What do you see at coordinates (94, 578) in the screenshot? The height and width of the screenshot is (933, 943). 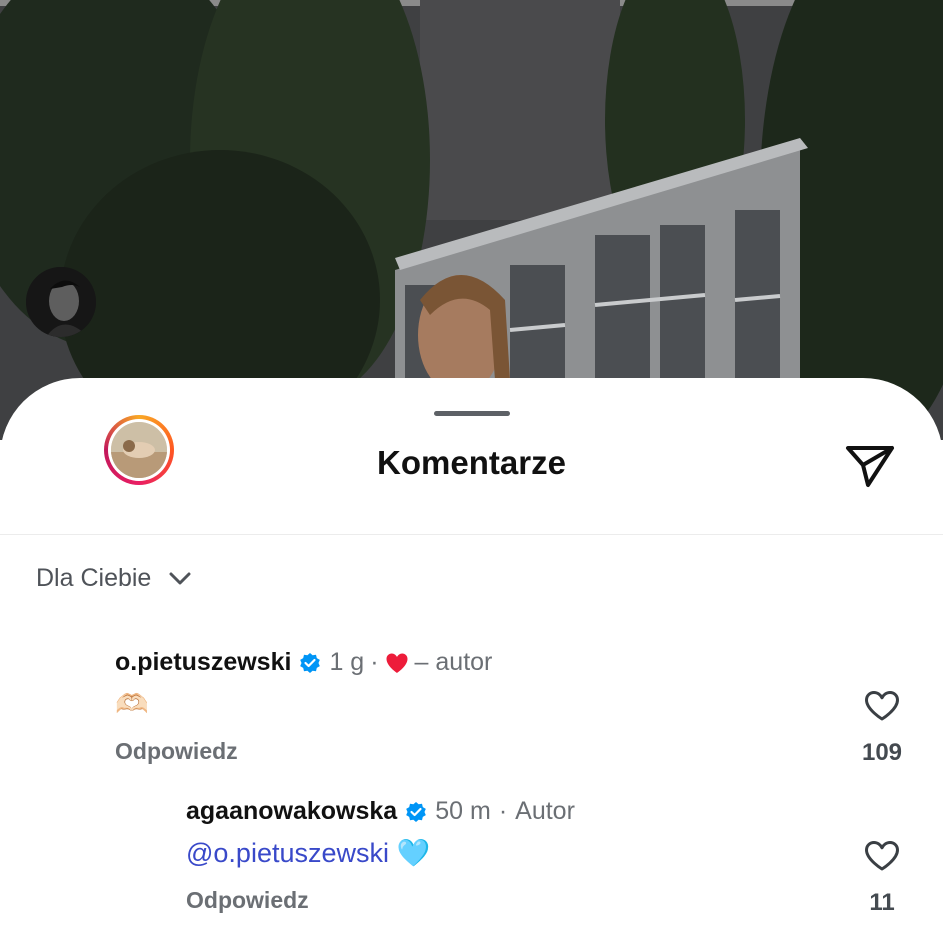 I see `sort-label: Dla Ciebie` at bounding box center [94, 578].